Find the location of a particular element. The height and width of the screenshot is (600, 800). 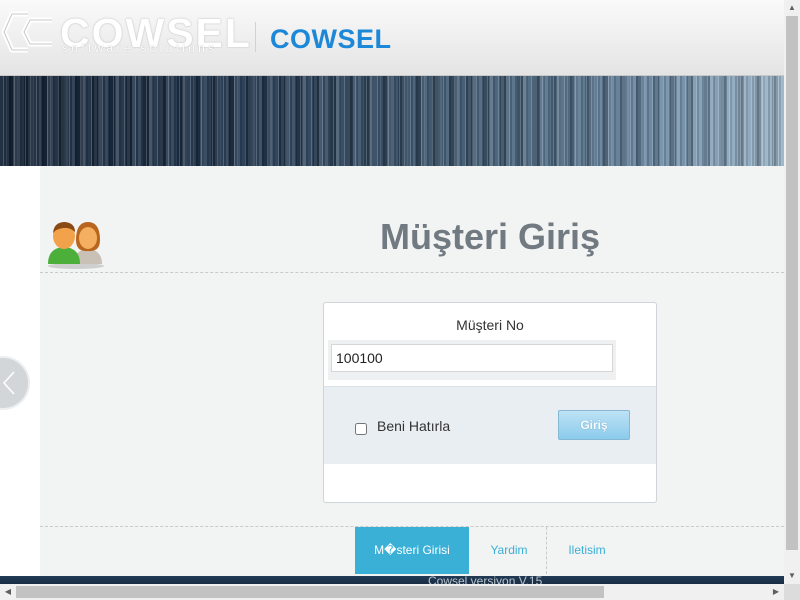

users-icon is located at coordinates (76, 245).